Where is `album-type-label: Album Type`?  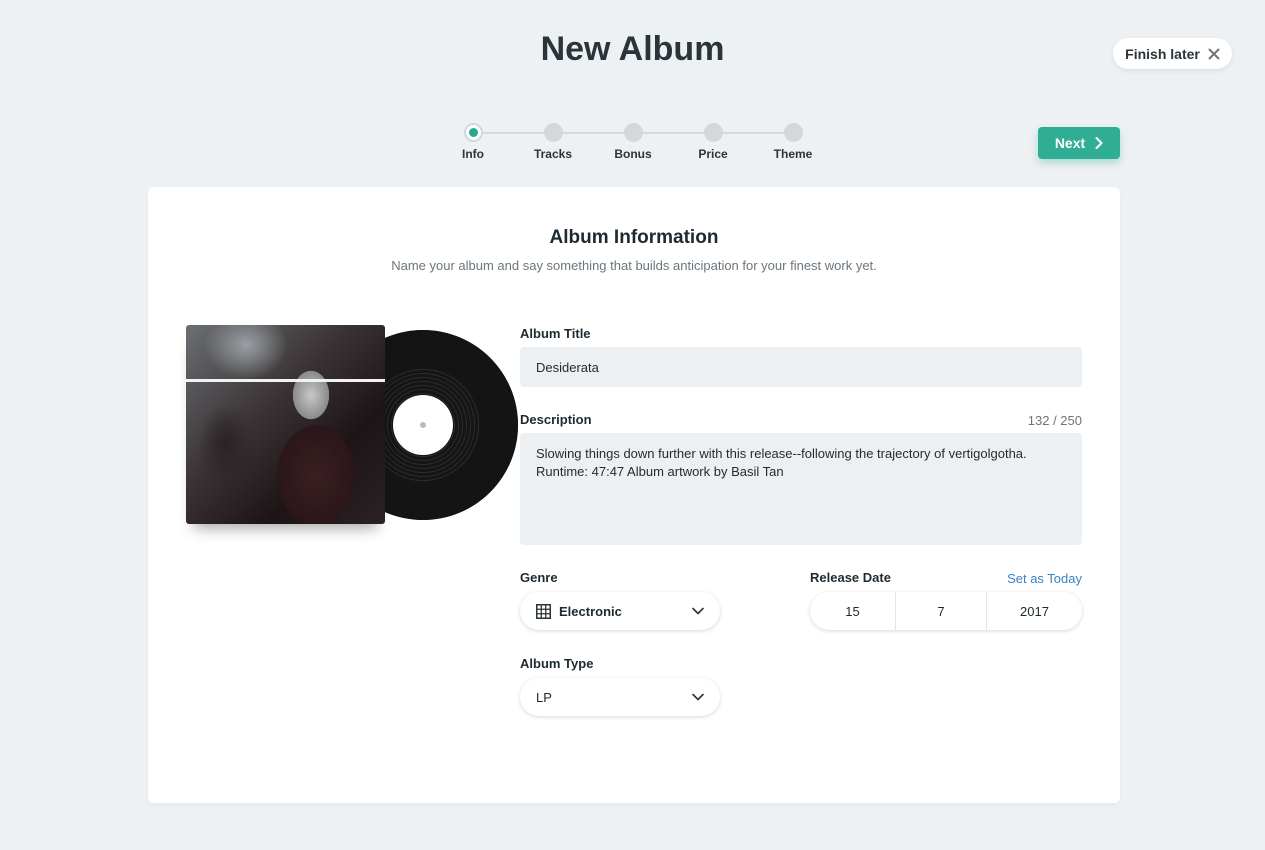
album-type-label: Album Type is located at coordinates (557, 663).